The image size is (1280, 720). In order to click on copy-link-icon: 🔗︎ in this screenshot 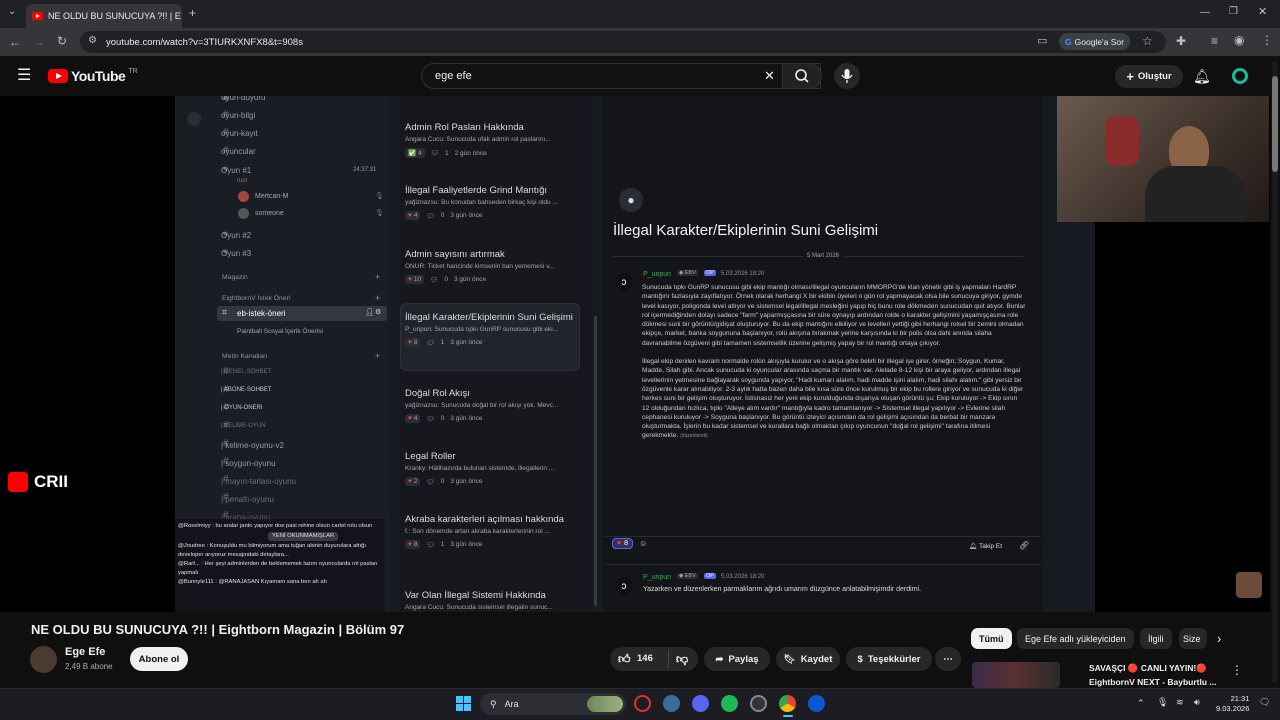, I will do `click(1024, 545)`.